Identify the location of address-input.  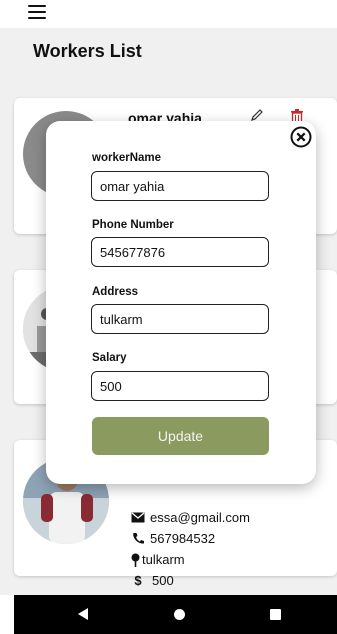
(180, 319).